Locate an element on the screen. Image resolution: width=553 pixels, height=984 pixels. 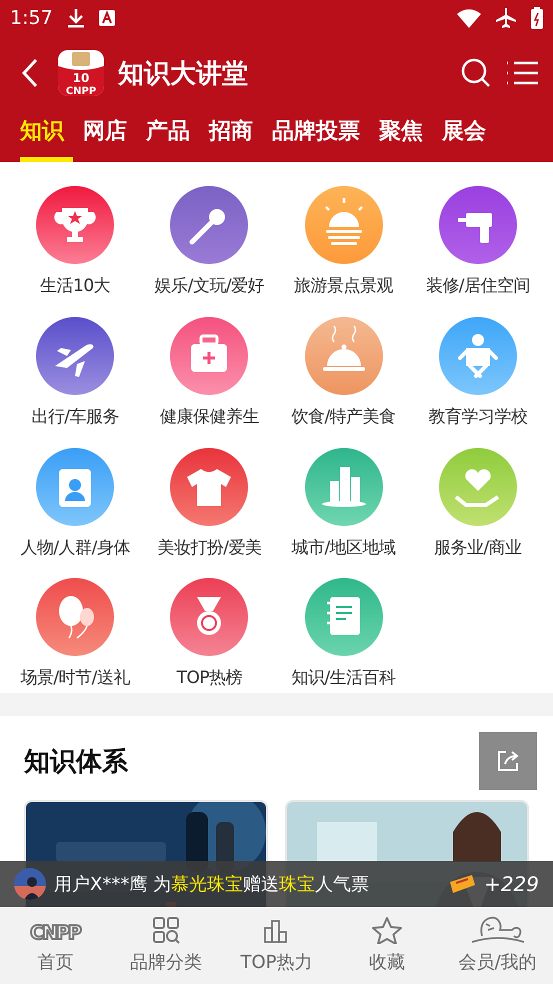
badge-icon is located at coordinates (75, 487).